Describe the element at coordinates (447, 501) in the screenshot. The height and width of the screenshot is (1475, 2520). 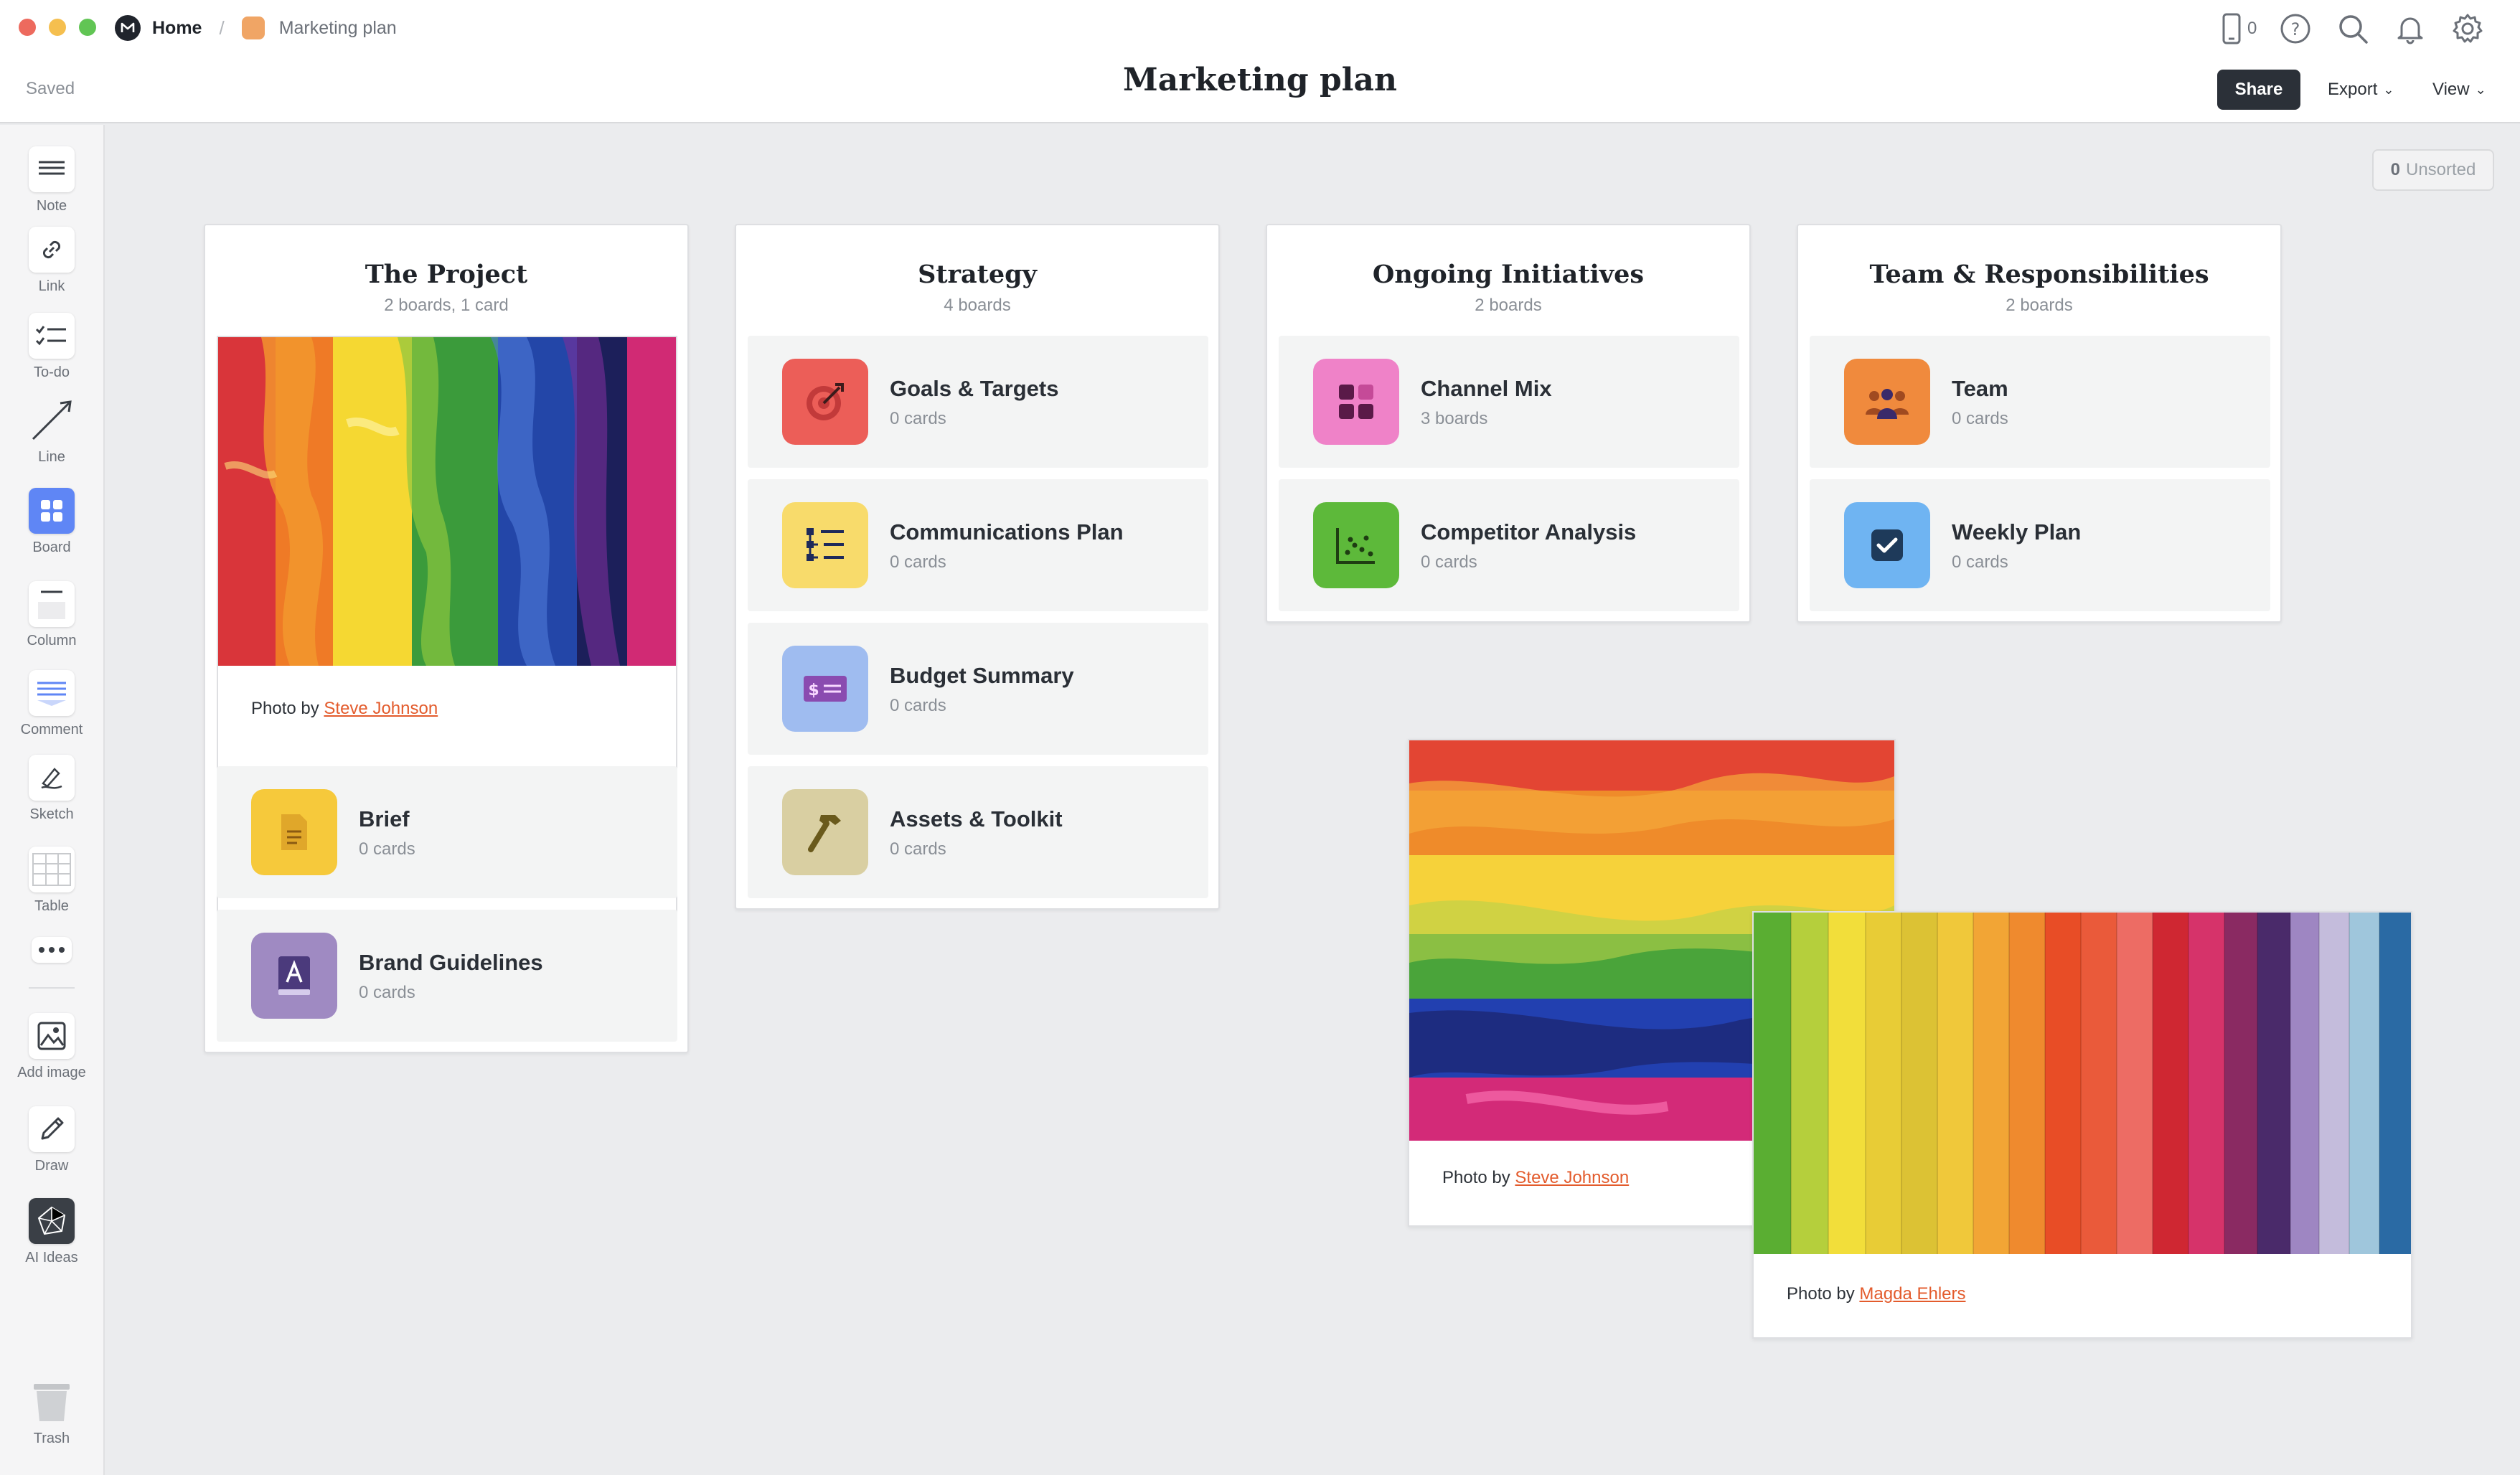
I see `rainbow-paint-image` at that location.